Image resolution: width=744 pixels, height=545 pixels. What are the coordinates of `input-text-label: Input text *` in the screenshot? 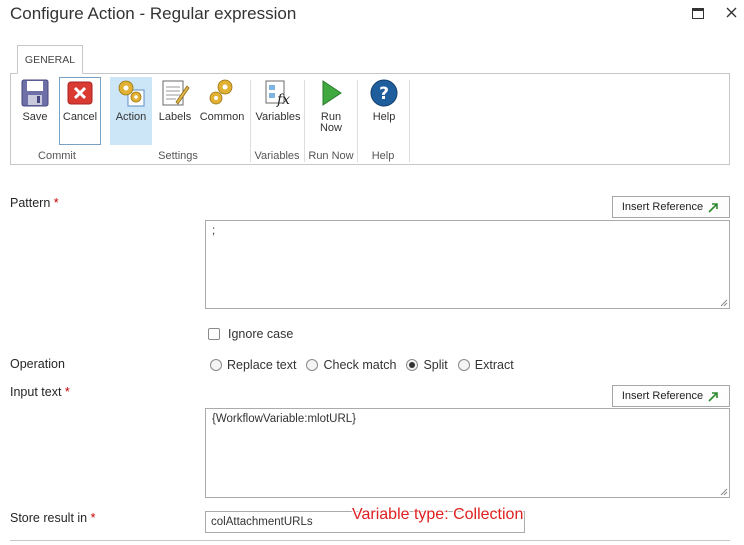 It's located at (40, 392).